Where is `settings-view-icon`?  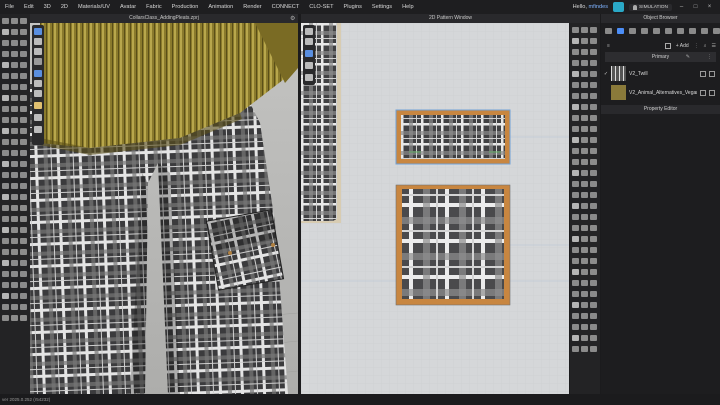
settings-view-icon is located at coordinates (38, 129).